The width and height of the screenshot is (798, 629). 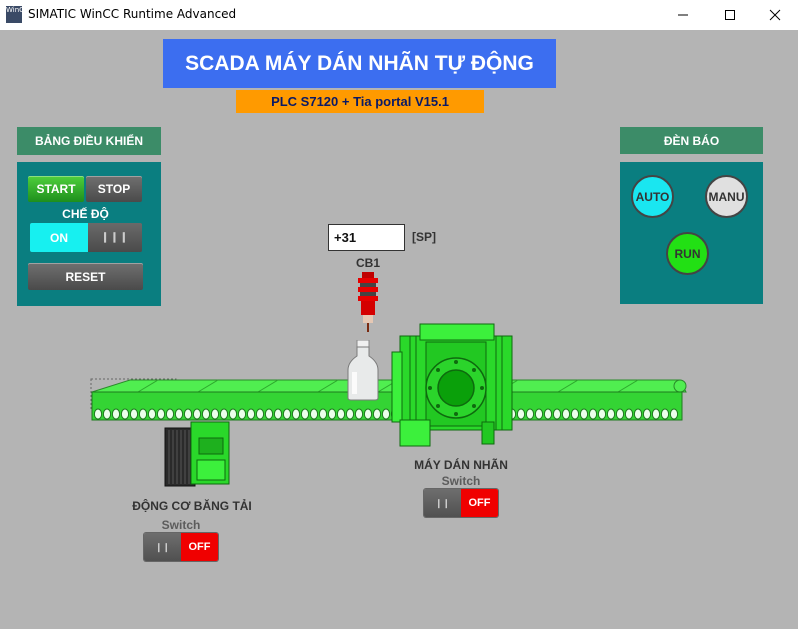 I want to click on labeling-machine-switch-grip: ❙❙, so click(x=442, y=503).